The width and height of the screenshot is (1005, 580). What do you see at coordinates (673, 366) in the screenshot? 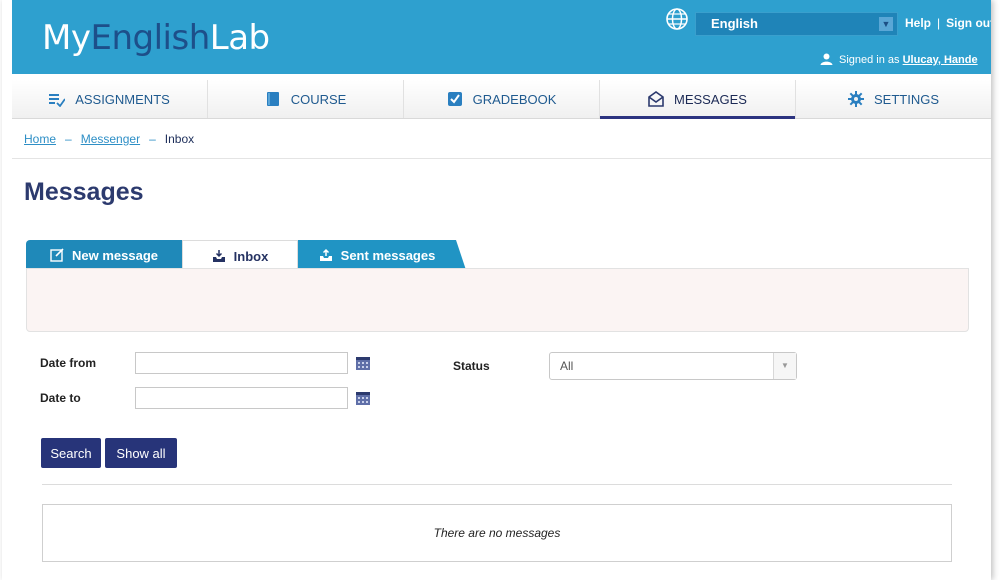
I see `status-select: All ▼` at bounding box center [673, 366].